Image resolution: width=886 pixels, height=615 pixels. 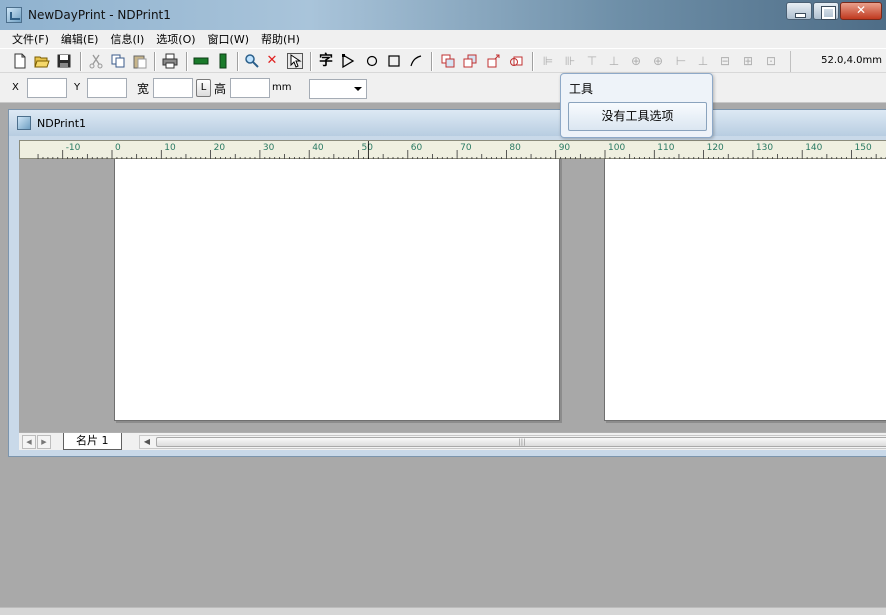 I want to click on same-width-icon: ⊞, so click(x=748, y=61).